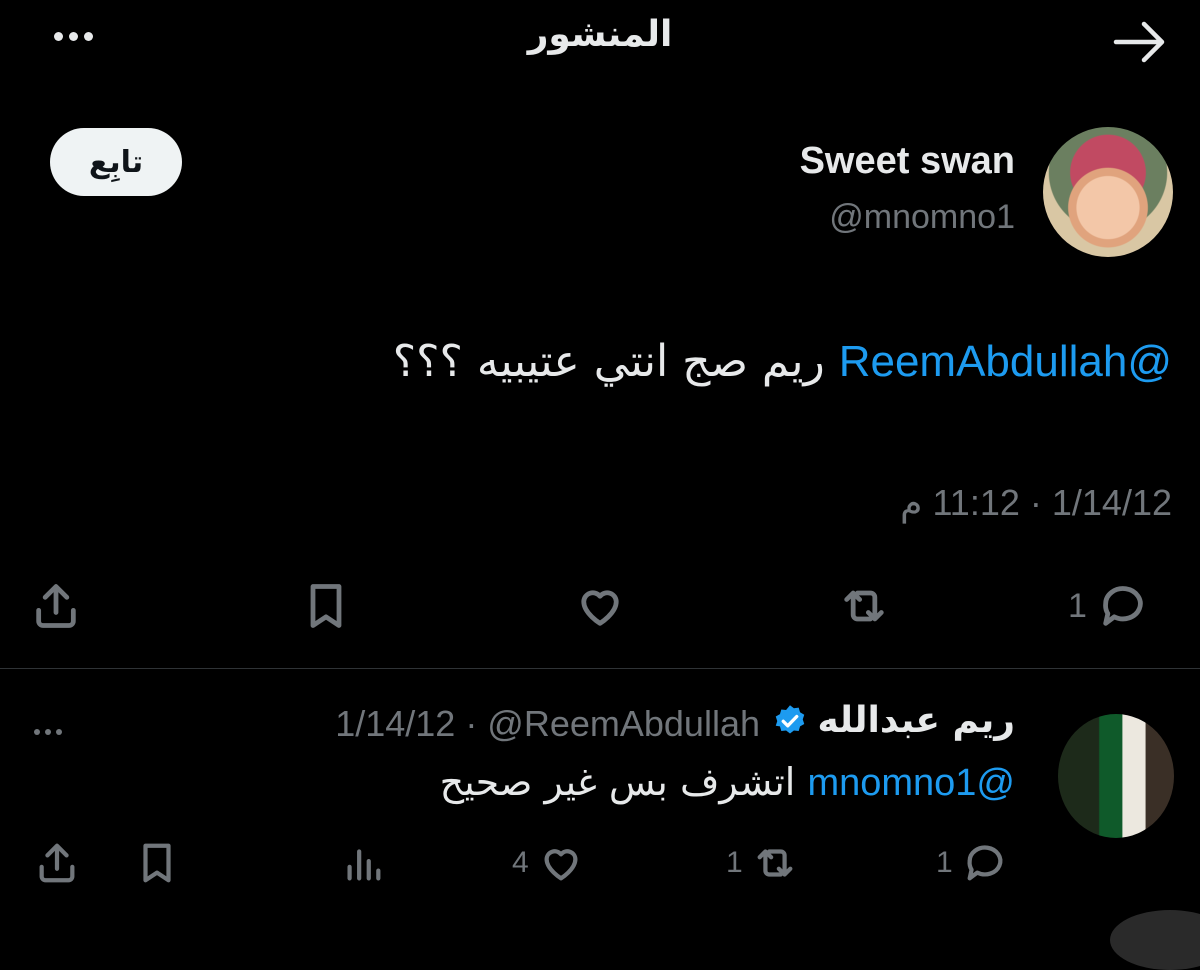 The height and width of the screenshot is (970, 1200). Describe the element at coordinates (916, 720) in the screenshot. I see `reply-display-name: ريم عبدالله` at that location.